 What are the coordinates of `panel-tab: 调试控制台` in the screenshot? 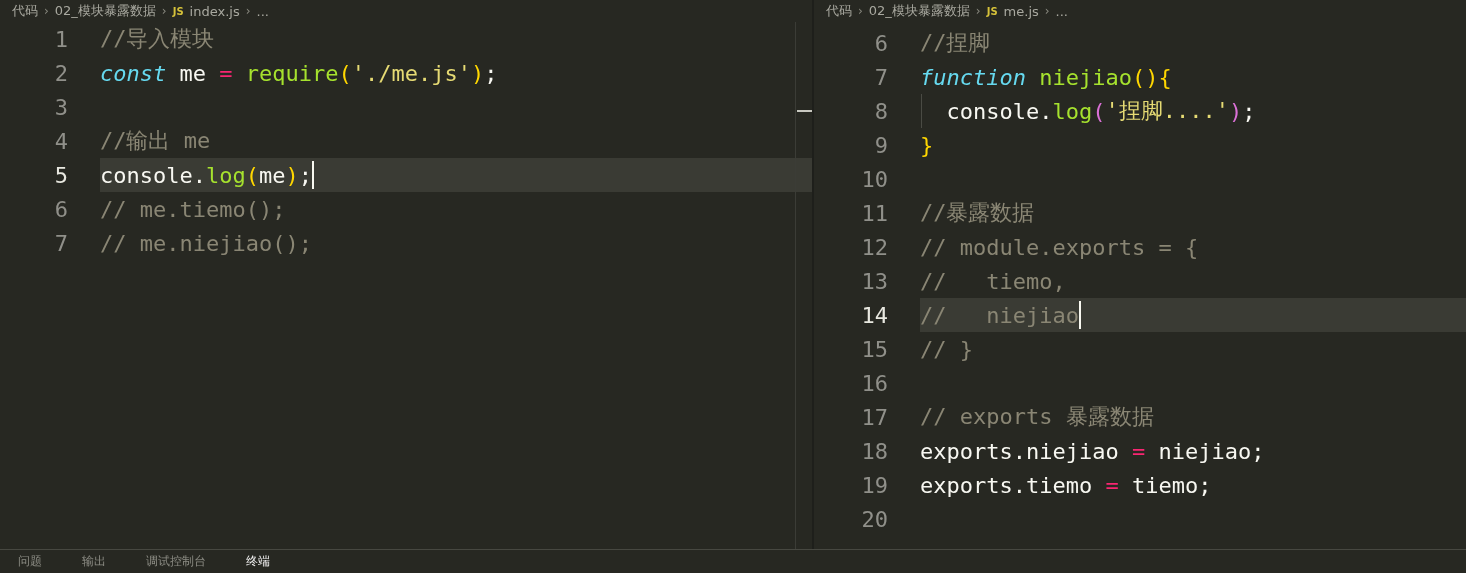 It's located at (176, 563).